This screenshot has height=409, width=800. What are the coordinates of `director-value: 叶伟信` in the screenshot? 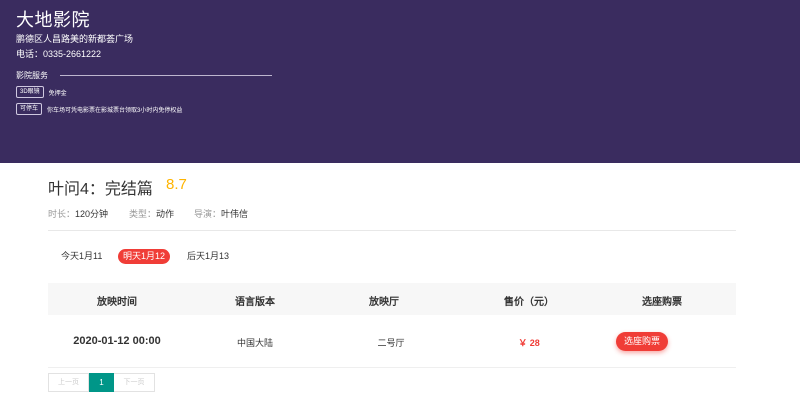 It's located at (235, 214).